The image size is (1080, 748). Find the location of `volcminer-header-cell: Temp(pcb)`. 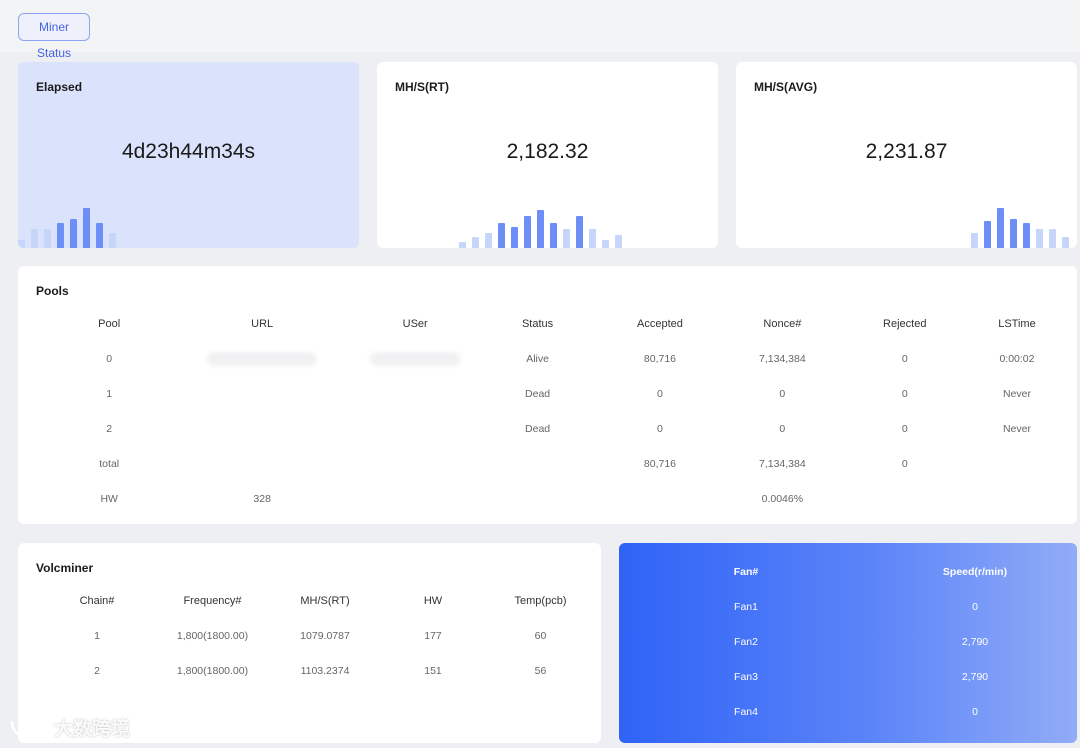

volcminer-header-cell: Temp(pcb) is located at coordinates (540, 600).